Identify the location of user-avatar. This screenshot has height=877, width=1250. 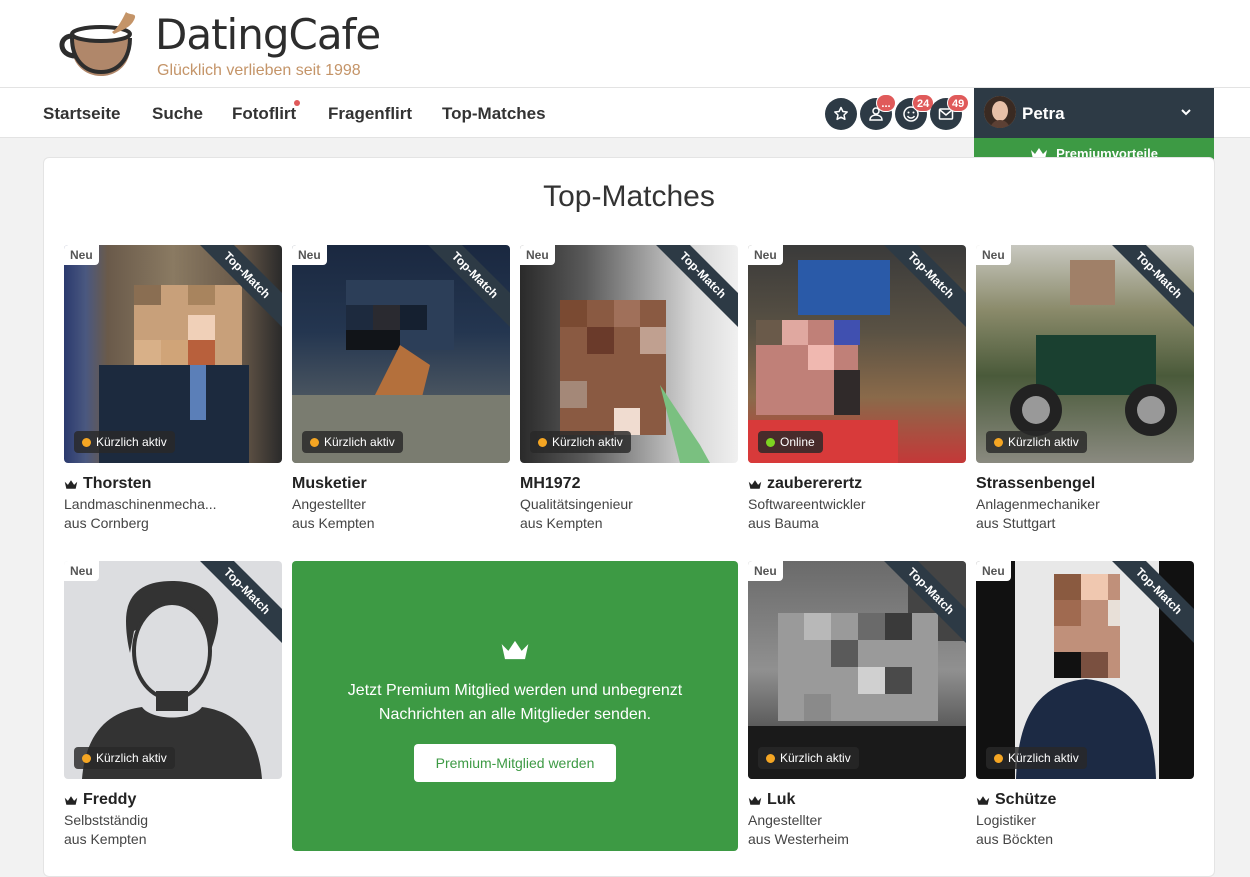
(1000, 112).